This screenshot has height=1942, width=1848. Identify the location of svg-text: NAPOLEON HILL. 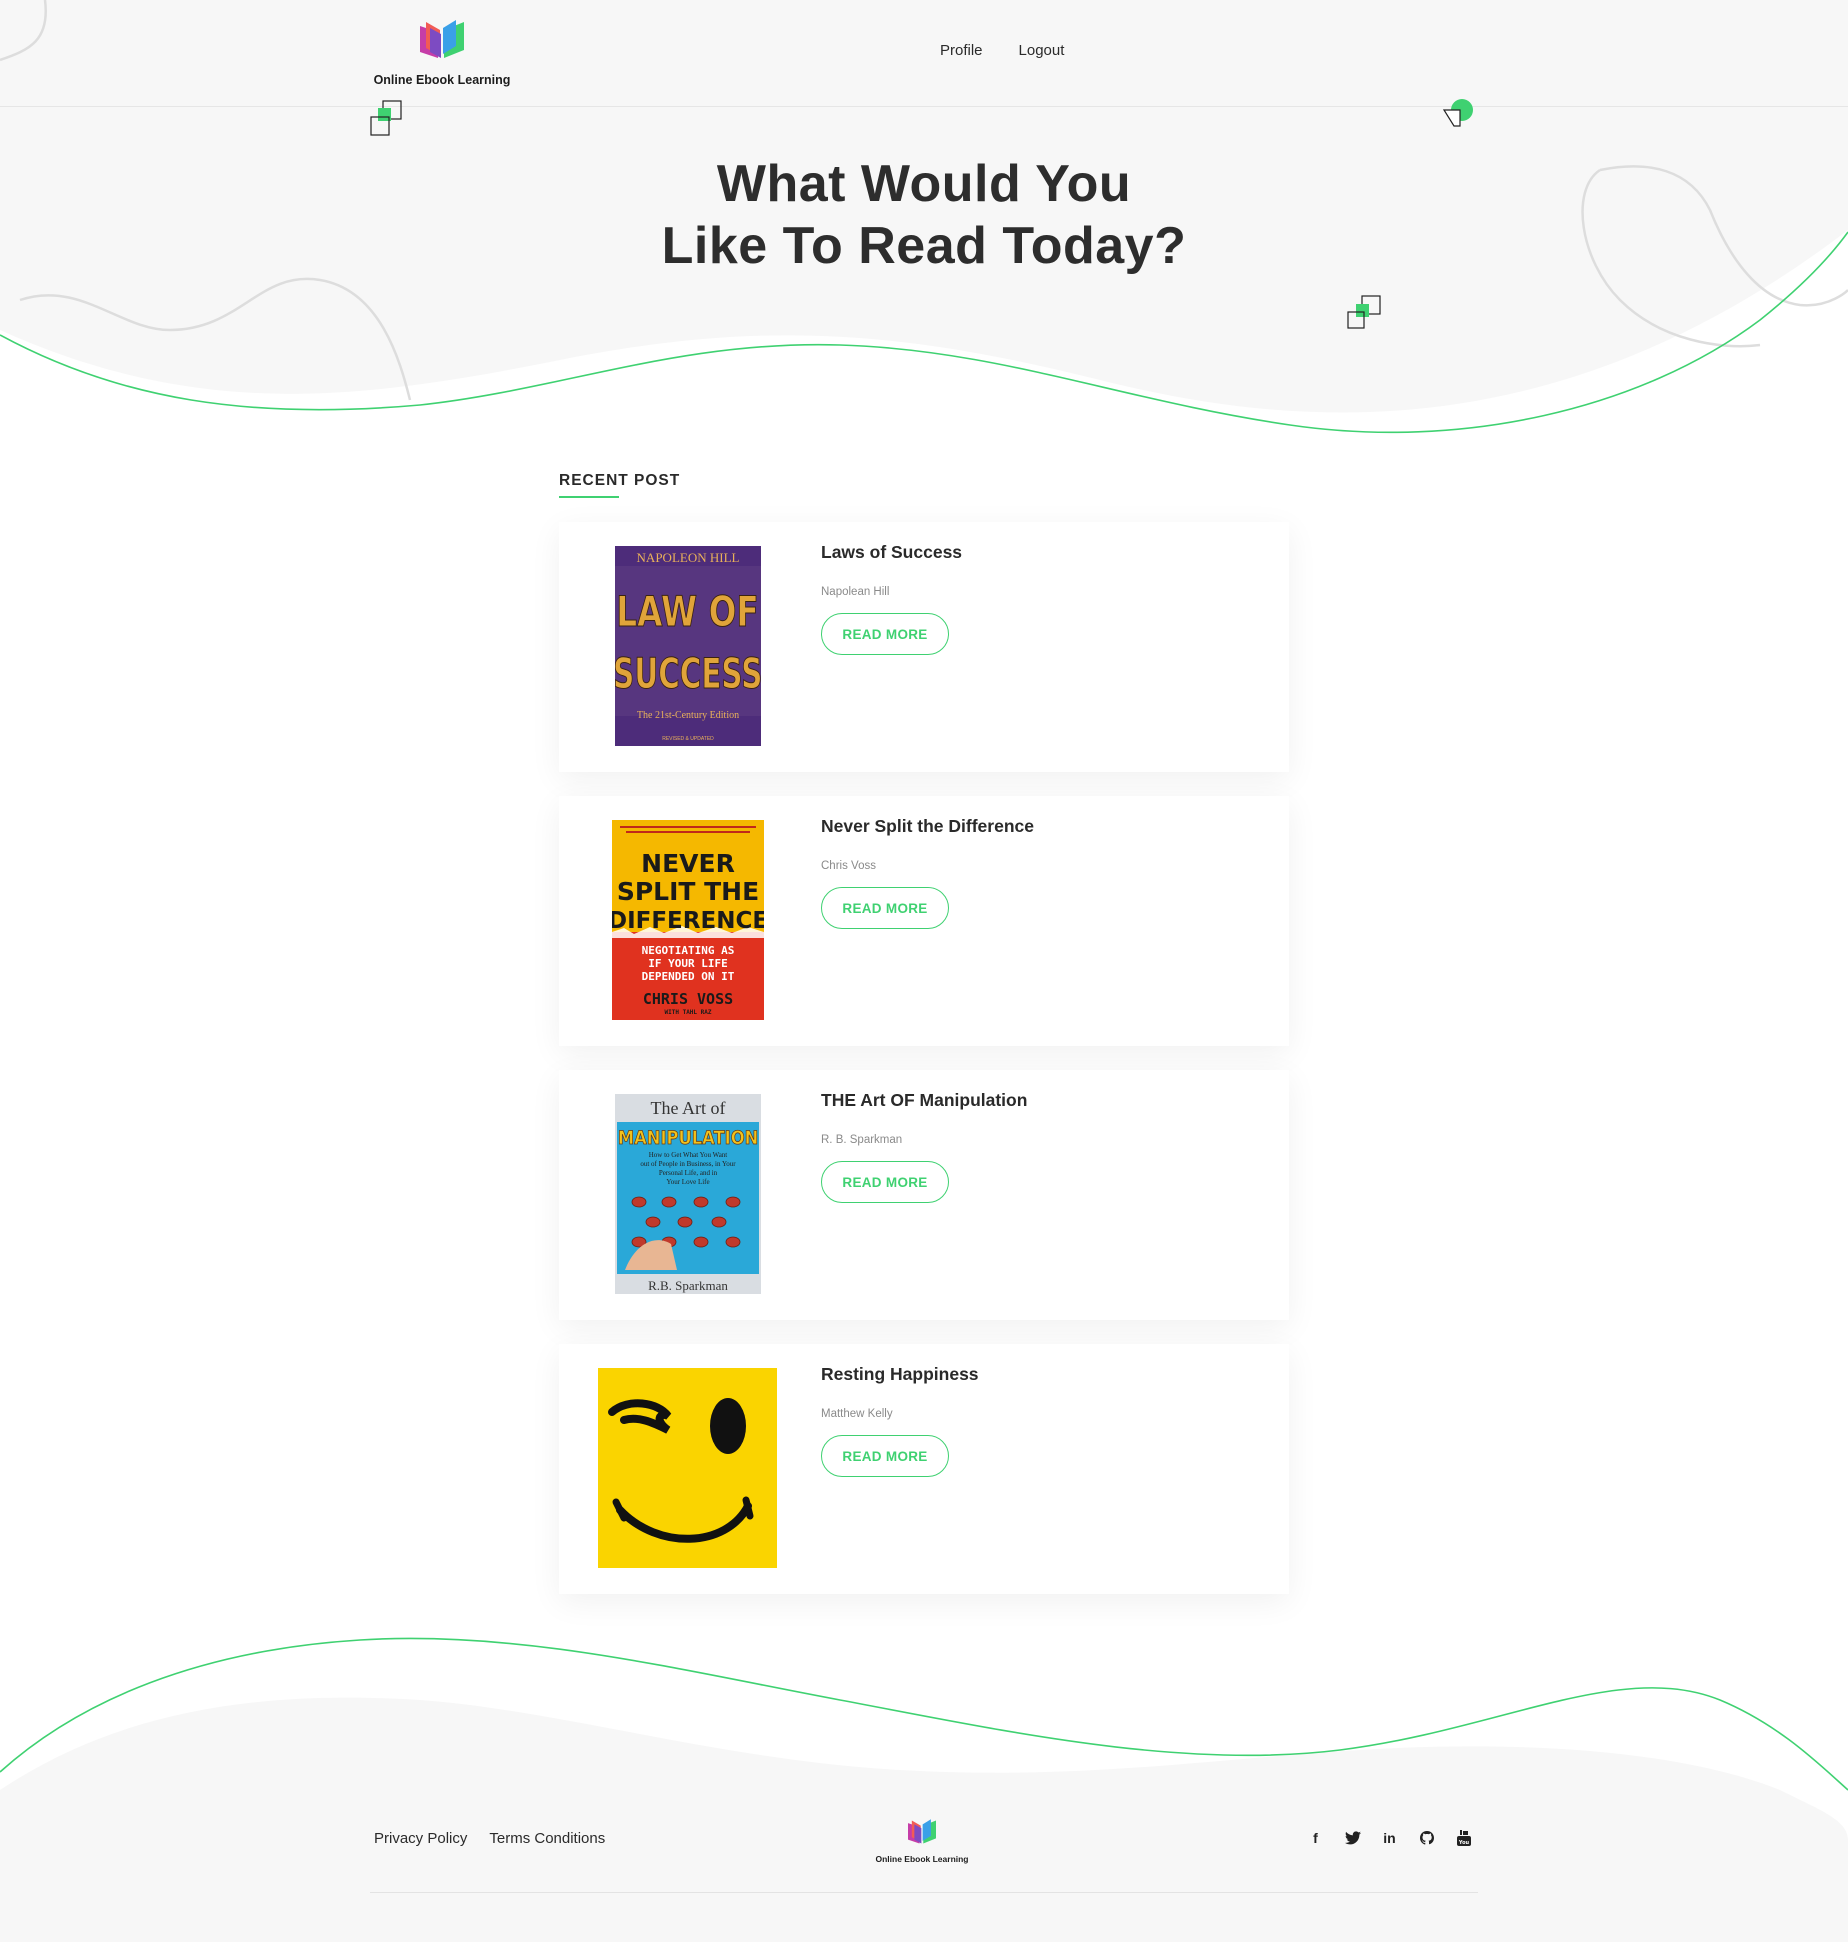
(688, 557).